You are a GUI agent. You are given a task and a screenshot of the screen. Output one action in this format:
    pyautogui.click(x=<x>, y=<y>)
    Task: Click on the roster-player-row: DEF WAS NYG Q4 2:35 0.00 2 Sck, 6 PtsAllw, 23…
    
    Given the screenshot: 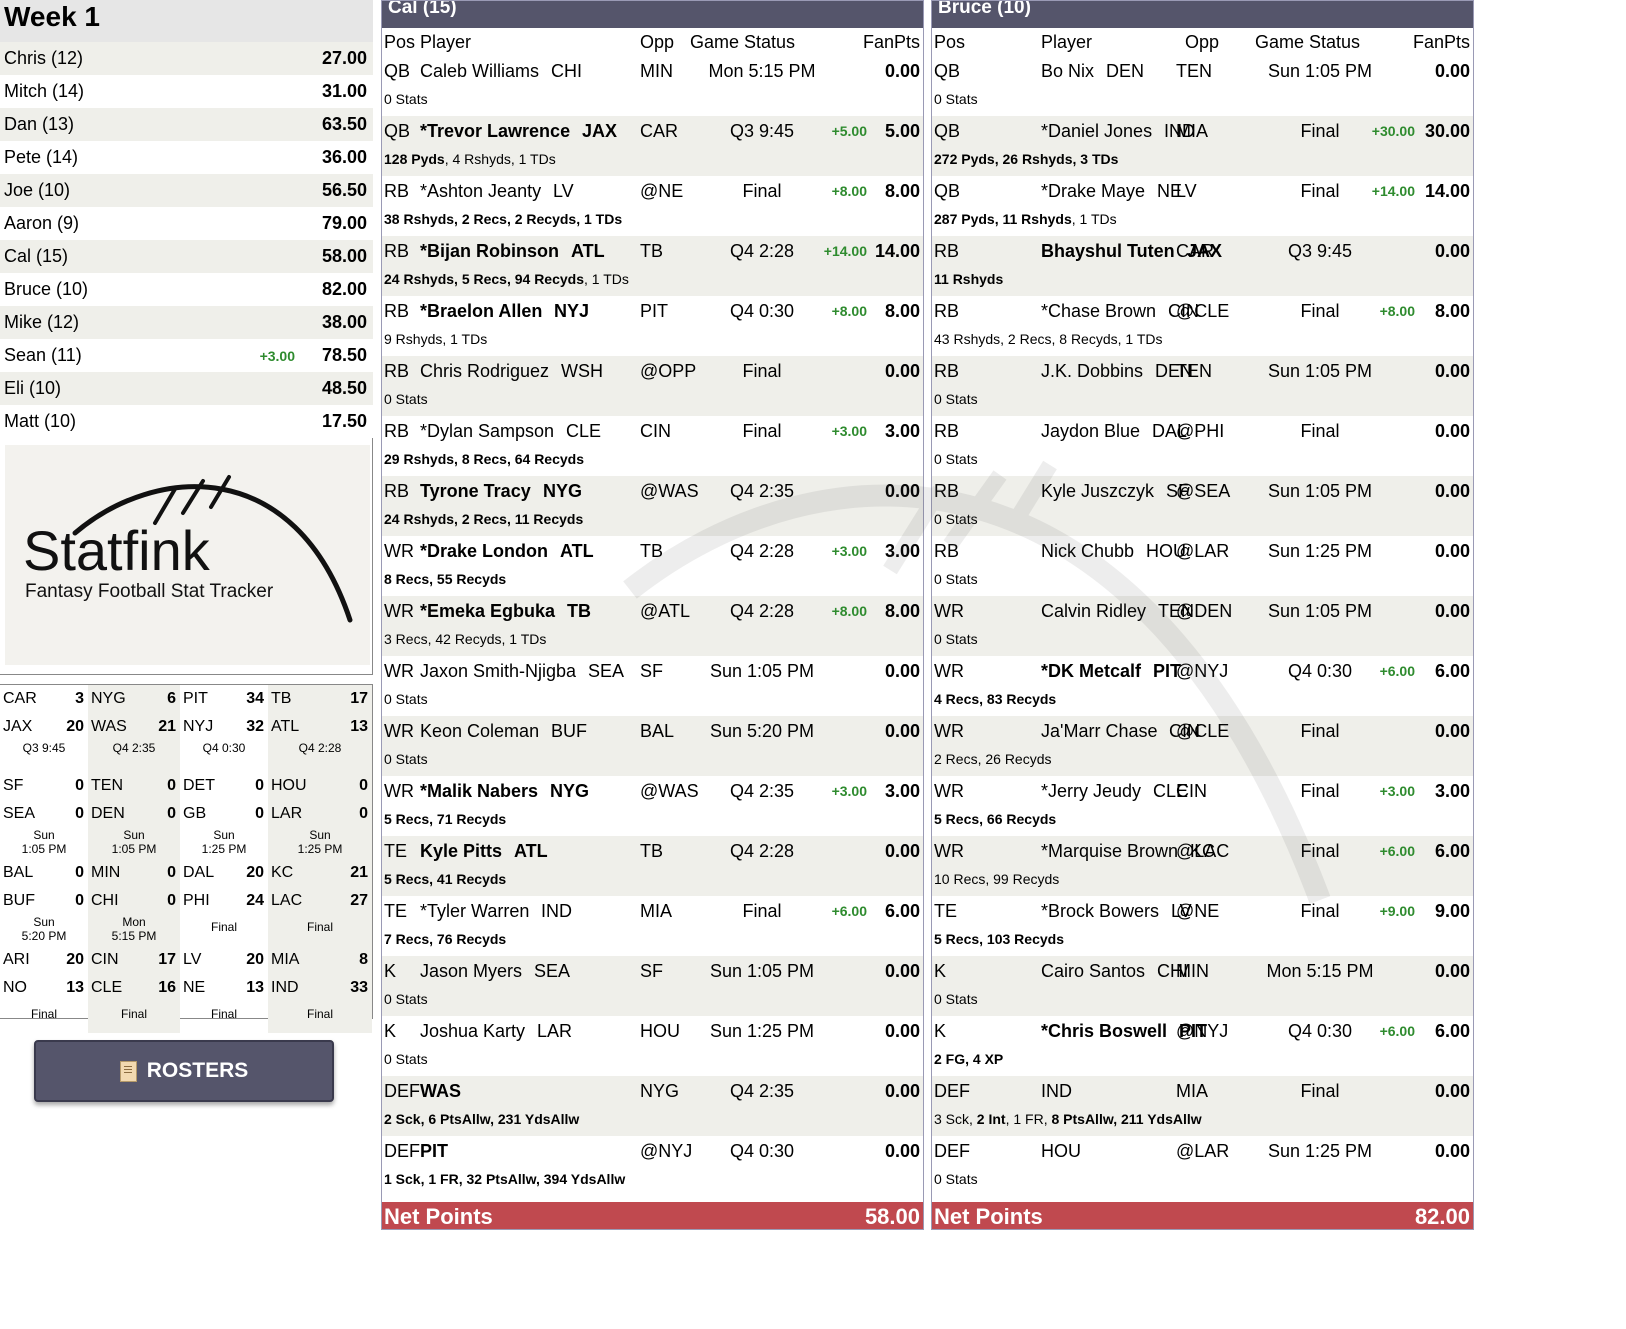 What is the action you would take?
    pyautogui.click(x=652, y=1106)
    